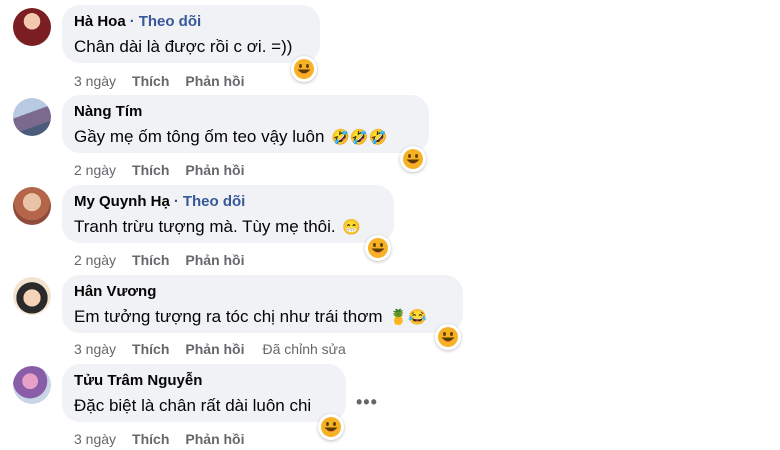  What do you see at coordinates (108, 111) in the screenshot?
I see `author-name: Nàng Tím` at bounding box center [108, 111].